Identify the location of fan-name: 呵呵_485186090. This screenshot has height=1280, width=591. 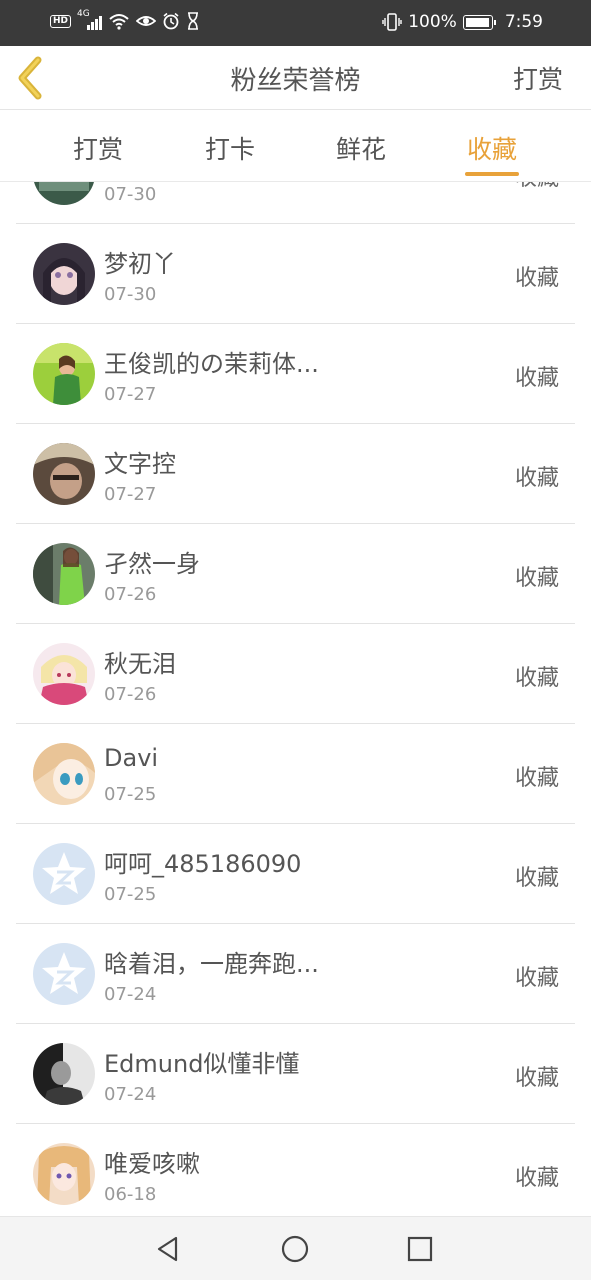
(203, 864).